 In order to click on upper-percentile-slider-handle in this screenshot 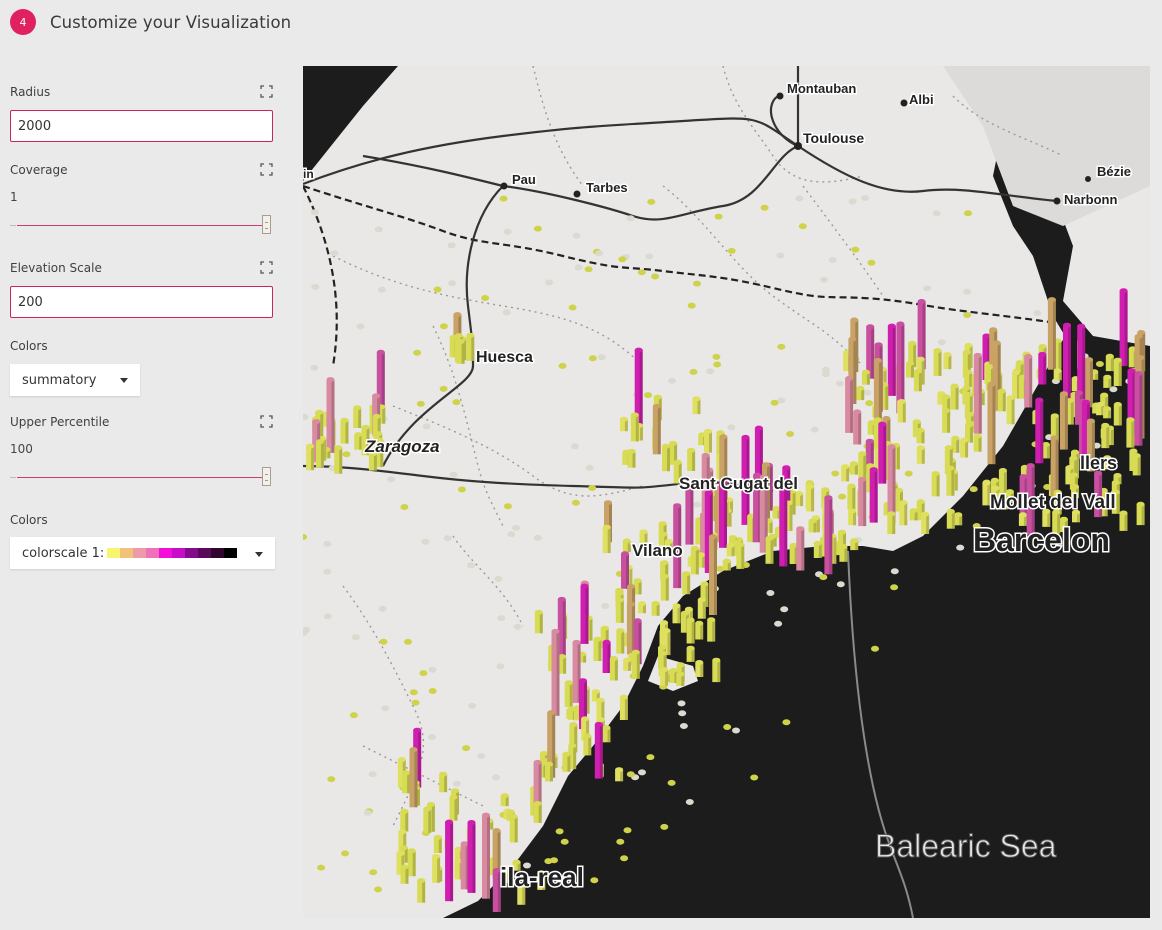, I will do `click(266, 476)`.